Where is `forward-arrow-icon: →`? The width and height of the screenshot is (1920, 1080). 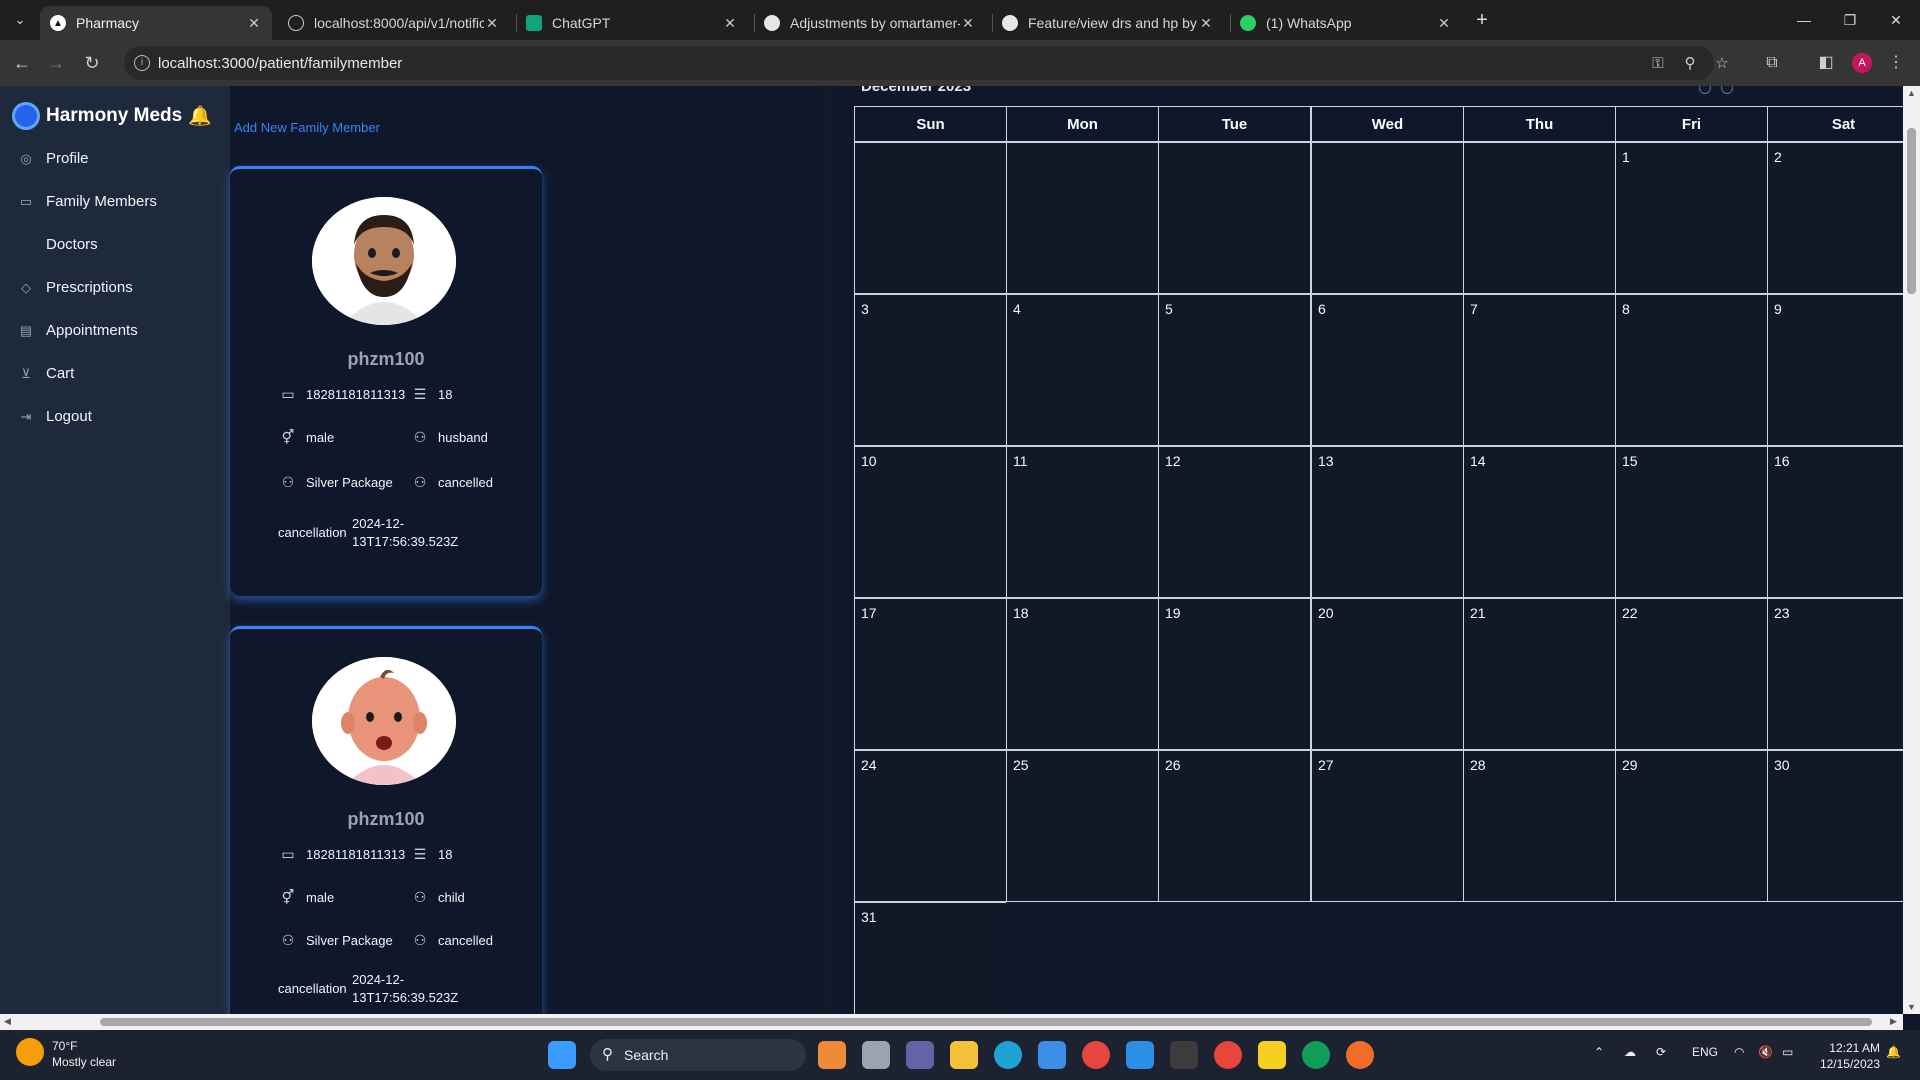
forward-arrow-icon: → is located at coordinates (56, 63).